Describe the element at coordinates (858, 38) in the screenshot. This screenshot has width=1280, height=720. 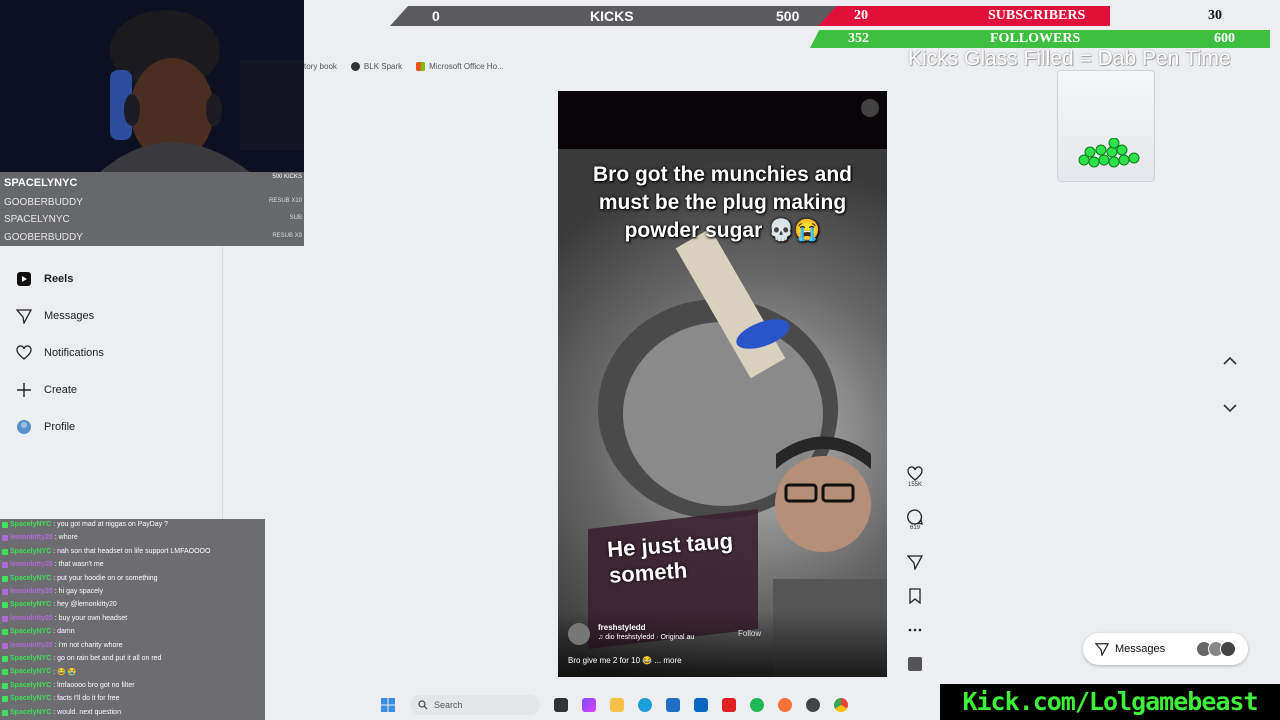
I see `followers-current: 352` at that location.